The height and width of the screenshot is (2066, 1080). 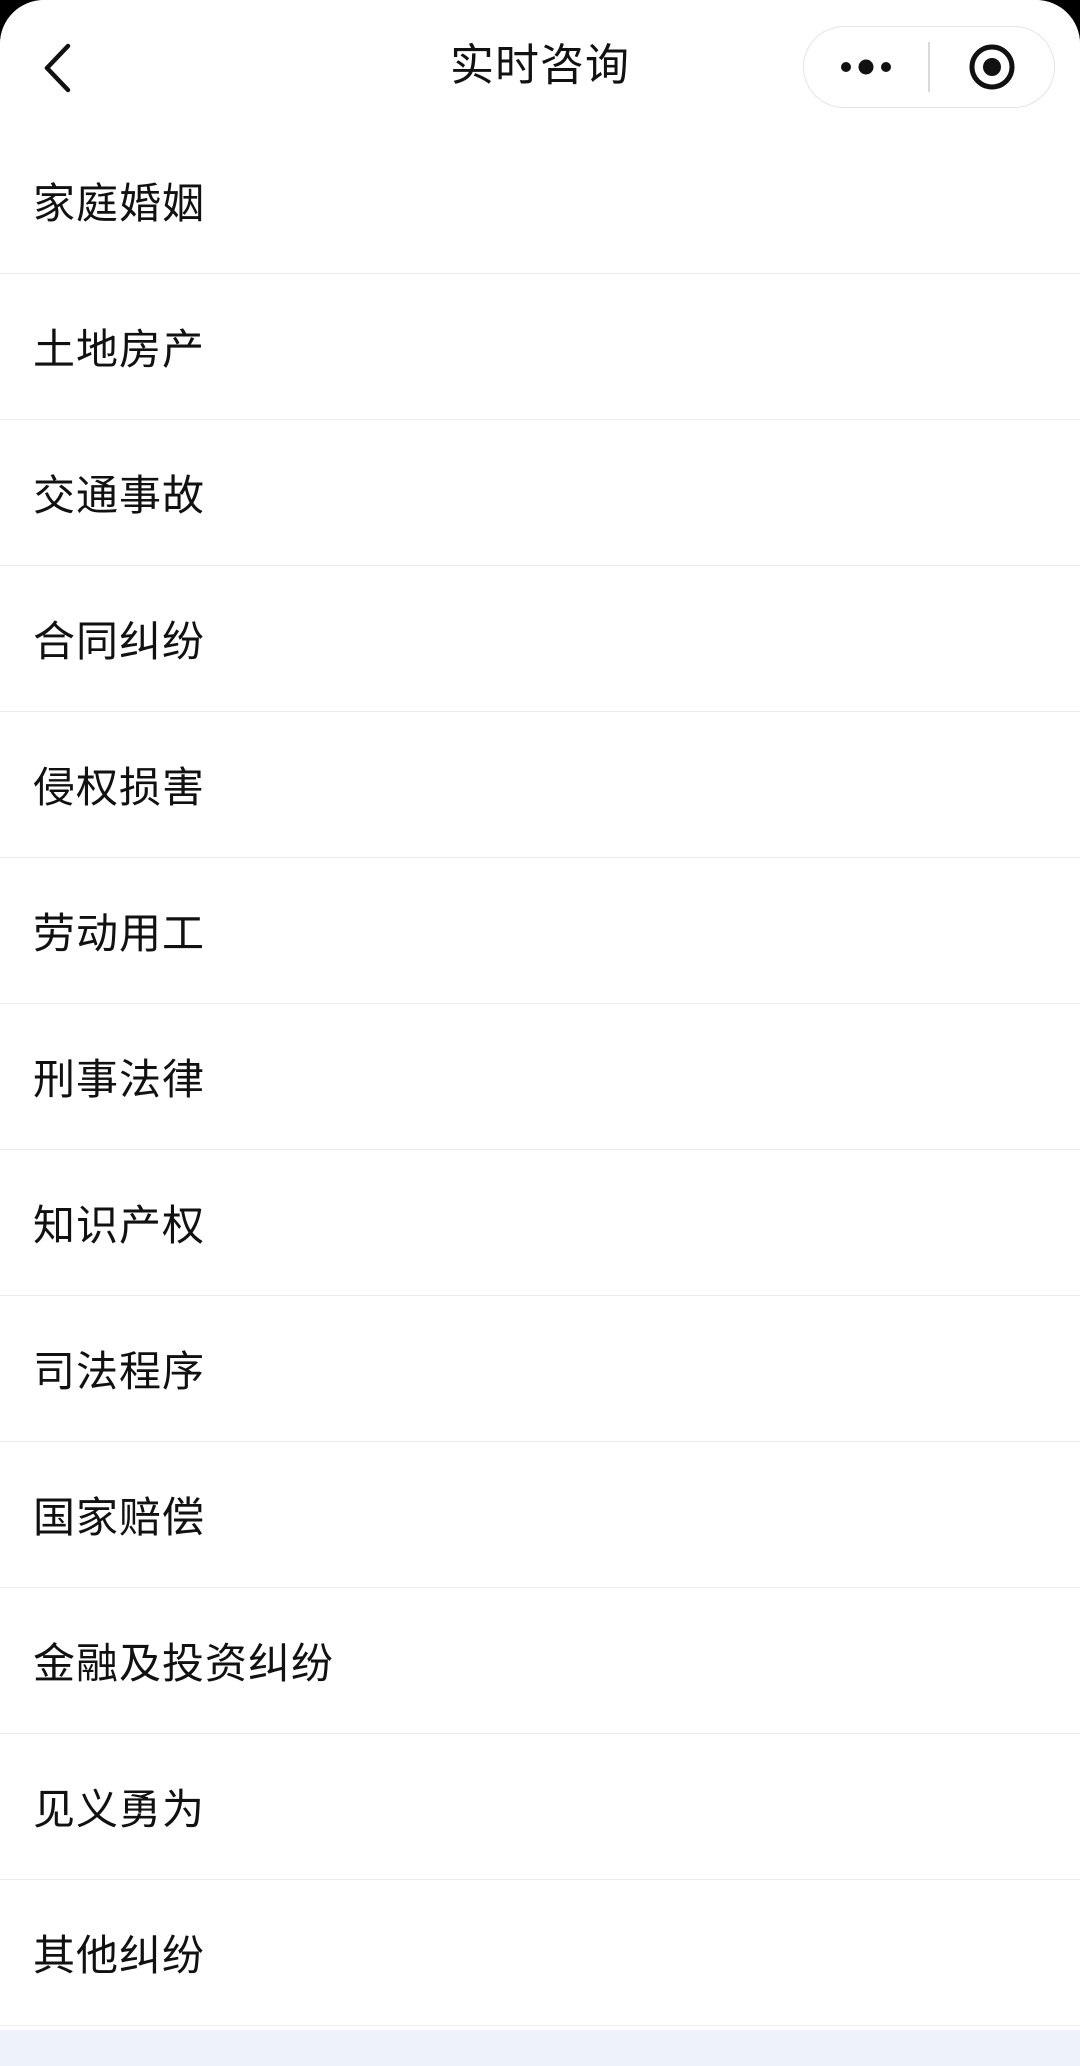 I want to click on nav-bar: 实时咨询, so click(x=540, y=64).